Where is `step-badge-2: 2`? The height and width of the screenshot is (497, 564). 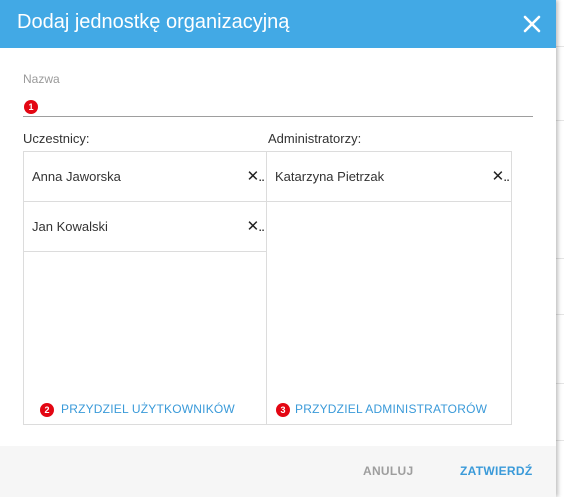
step-badge-2: 2 is located at coordinates (47, 410).